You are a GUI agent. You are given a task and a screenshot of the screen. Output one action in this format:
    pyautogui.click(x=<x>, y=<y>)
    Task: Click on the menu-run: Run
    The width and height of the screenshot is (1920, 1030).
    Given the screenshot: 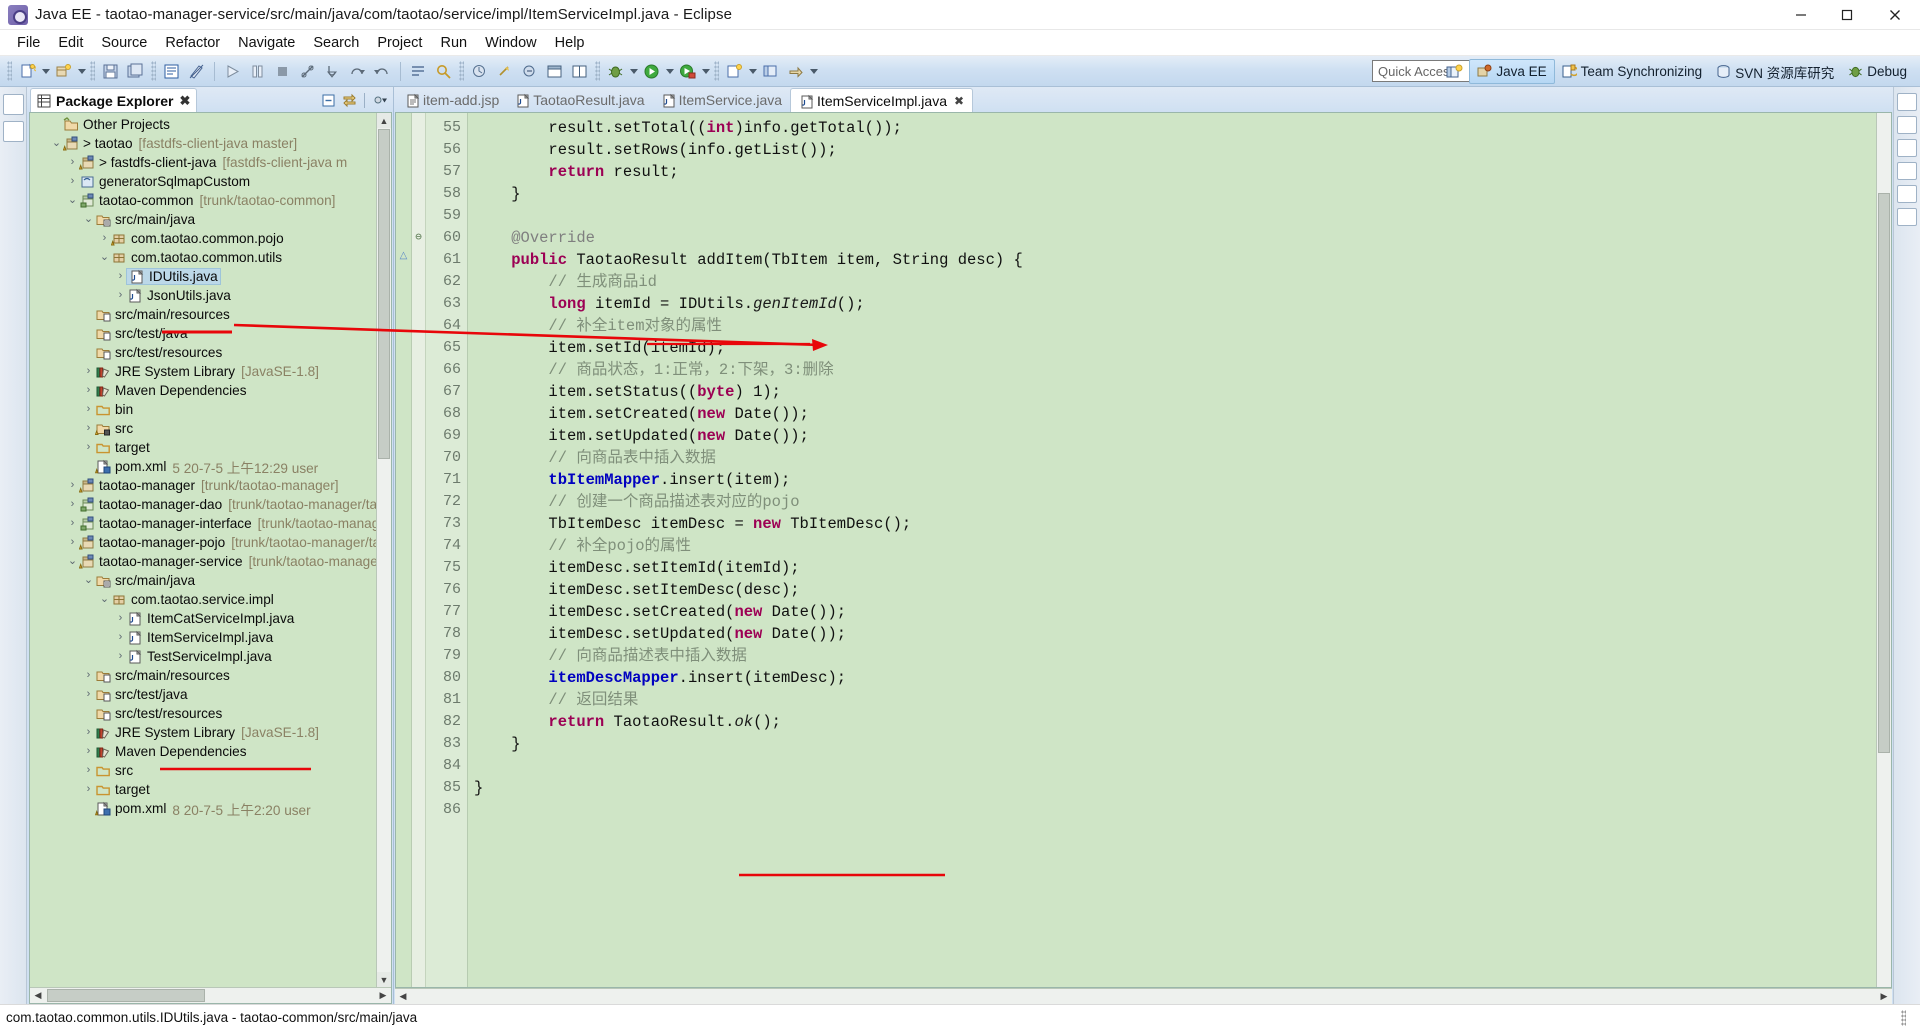 What is the action you would take?
    pyautogui.click(x=453, y=43)
    